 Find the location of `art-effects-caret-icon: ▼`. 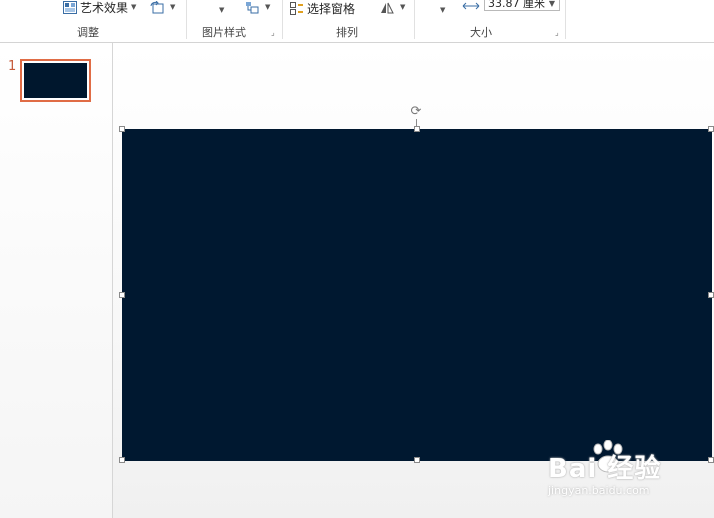

art-effects-caret-icon: ▼ is located at coordinates (134, 7).